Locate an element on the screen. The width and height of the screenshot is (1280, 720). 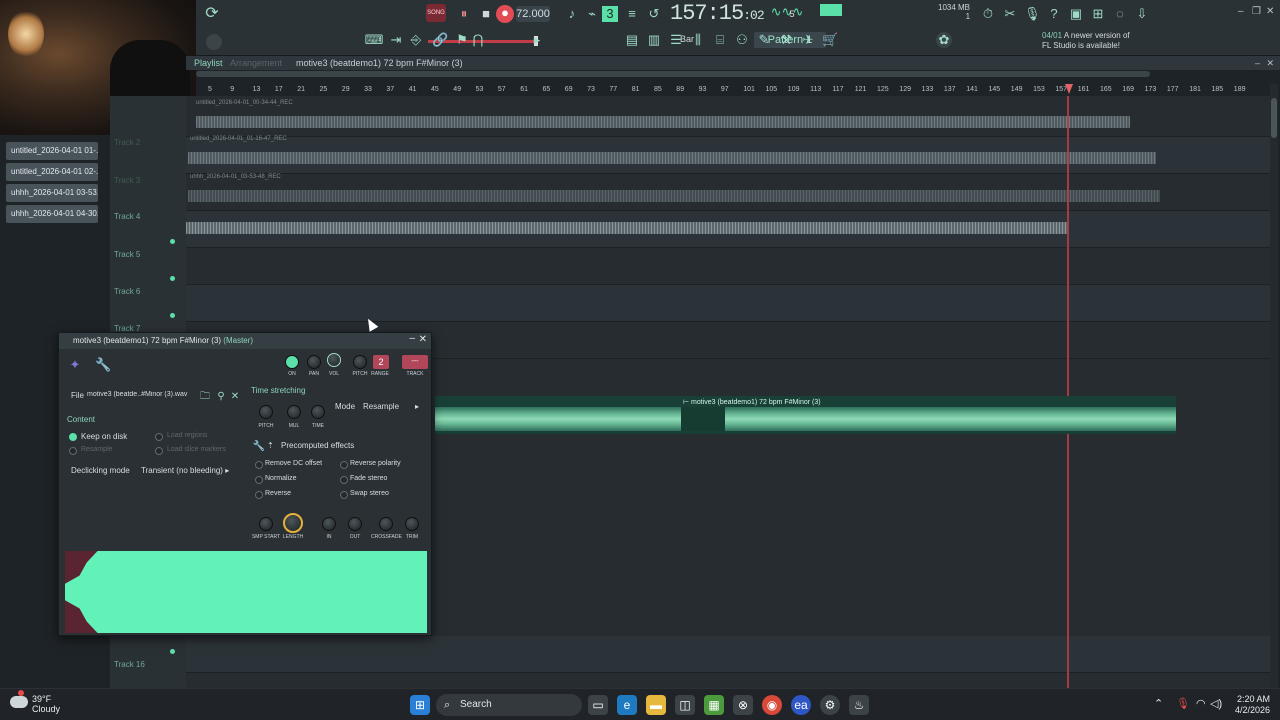
folder-icon: 🗀 is located at coordinates (205, 397).